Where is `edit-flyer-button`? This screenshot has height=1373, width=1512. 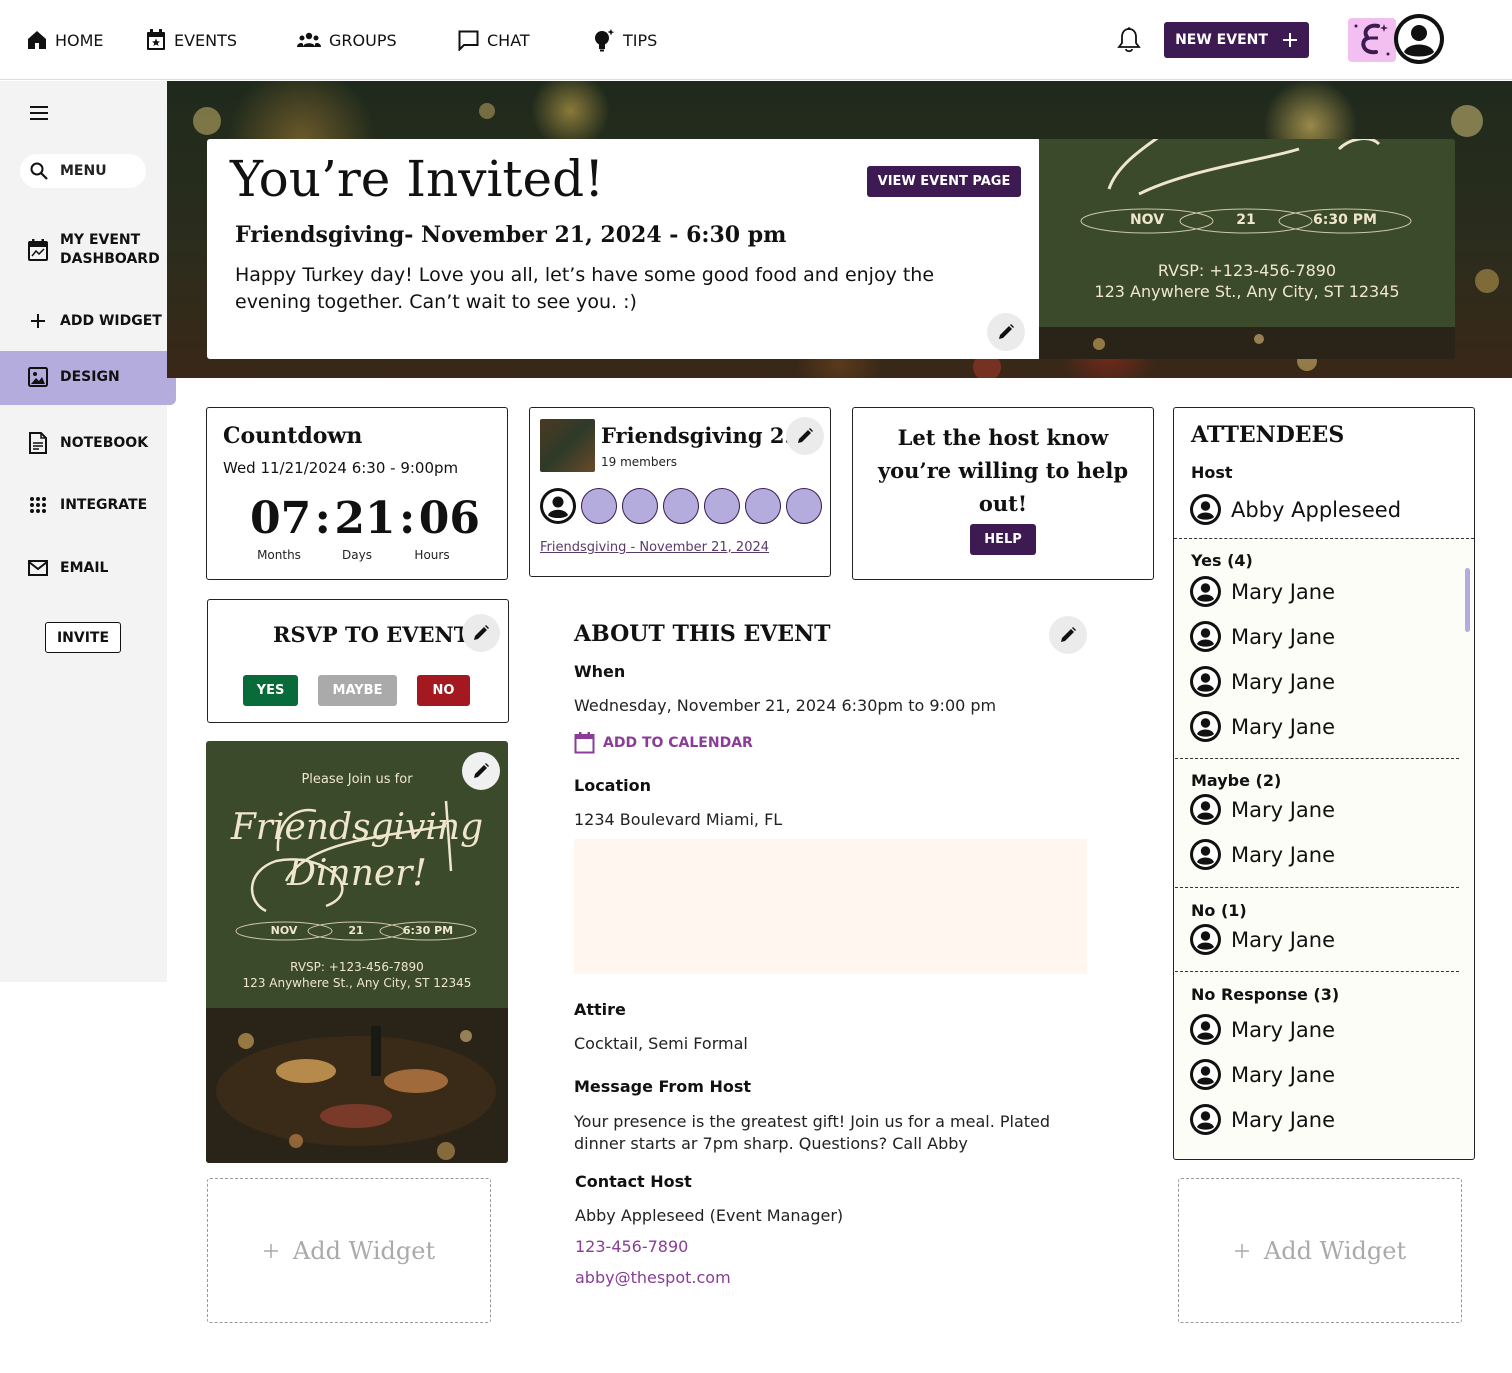 edit-flyer-button is located at coordinates (481, 771).